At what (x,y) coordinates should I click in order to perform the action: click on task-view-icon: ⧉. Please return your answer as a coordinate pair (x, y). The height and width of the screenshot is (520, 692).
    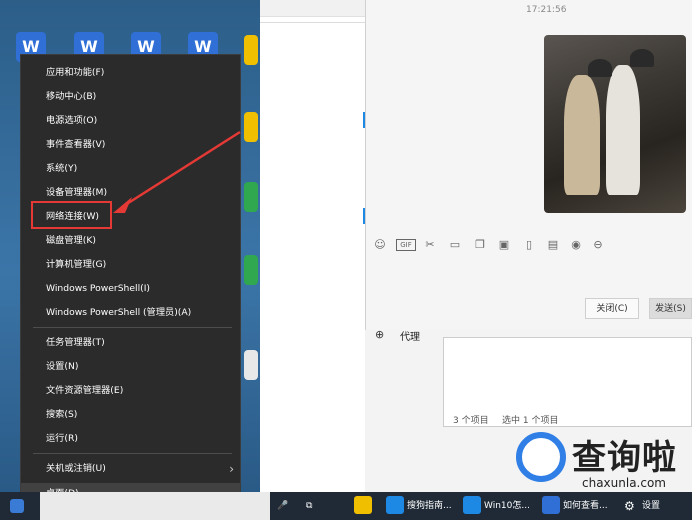
    Looking at the image, I should click on (309, 506).